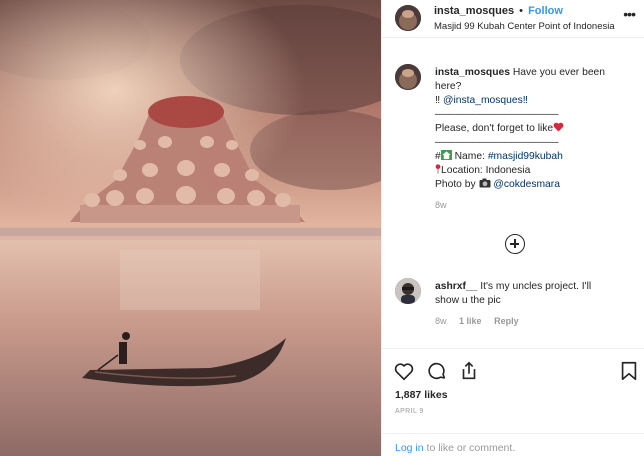  What do you see at coordinates (441, 205) in the screenshot?
I see `caption-timestamp: 8w` at bounding box center [441, 205].